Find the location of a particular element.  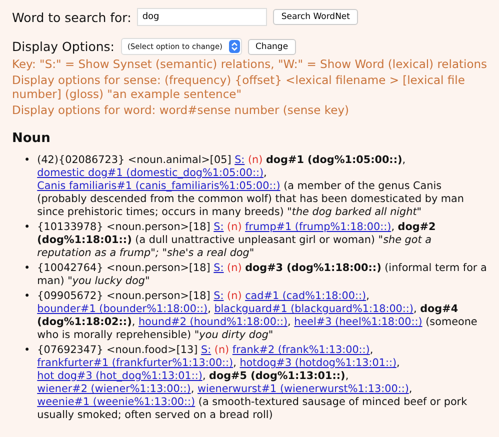

search-label: Word to search for: is located at coordinates (72, 17).